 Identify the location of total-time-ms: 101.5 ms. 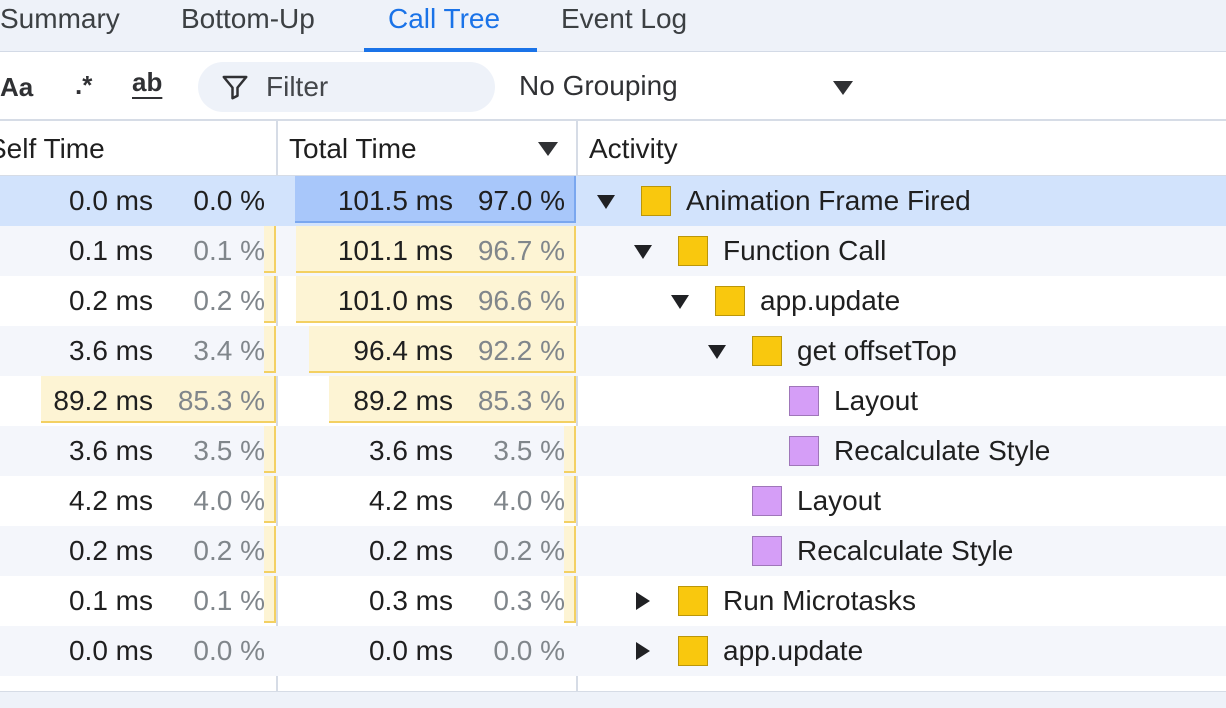
(395, 200).